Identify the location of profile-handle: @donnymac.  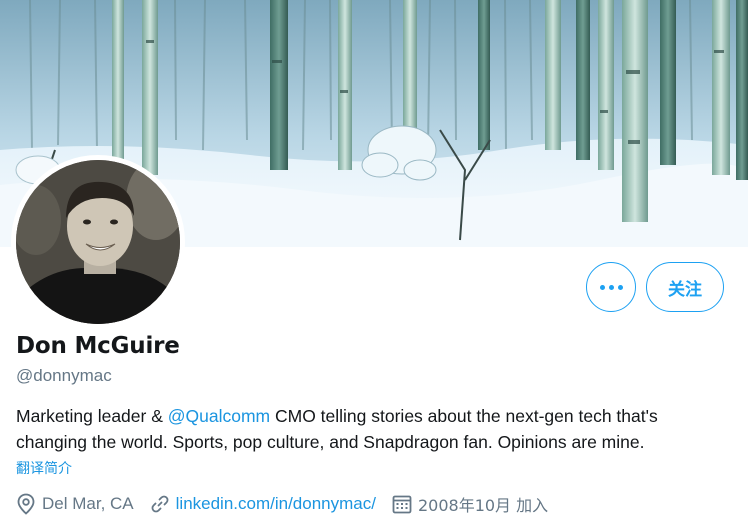
(64, 375).